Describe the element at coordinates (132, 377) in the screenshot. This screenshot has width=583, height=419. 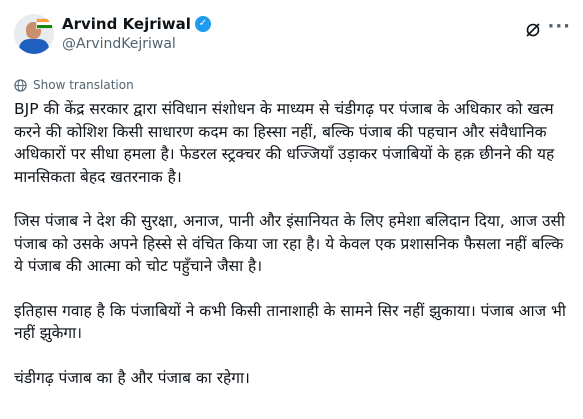
I see `tweet-paragraph: चंडीगढ़ पंजाब का है और पंजाब का रहेगा।` at that location.